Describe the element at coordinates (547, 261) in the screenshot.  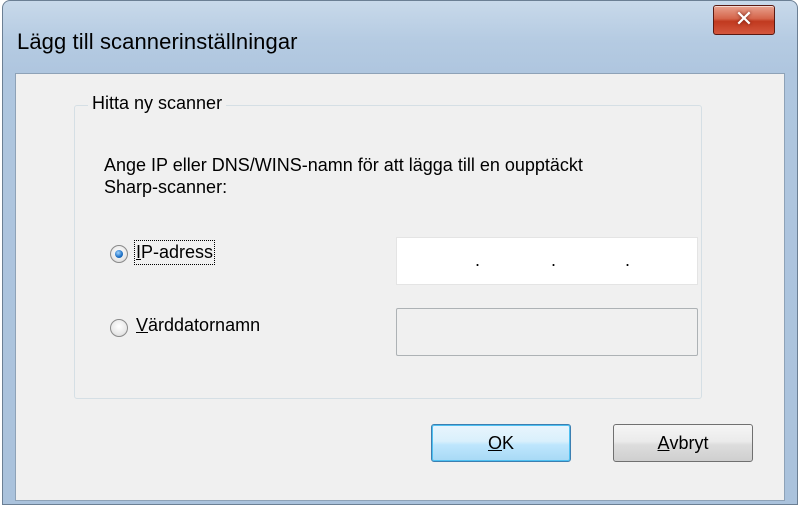
I see `ip-address-input: . . .` at that location.